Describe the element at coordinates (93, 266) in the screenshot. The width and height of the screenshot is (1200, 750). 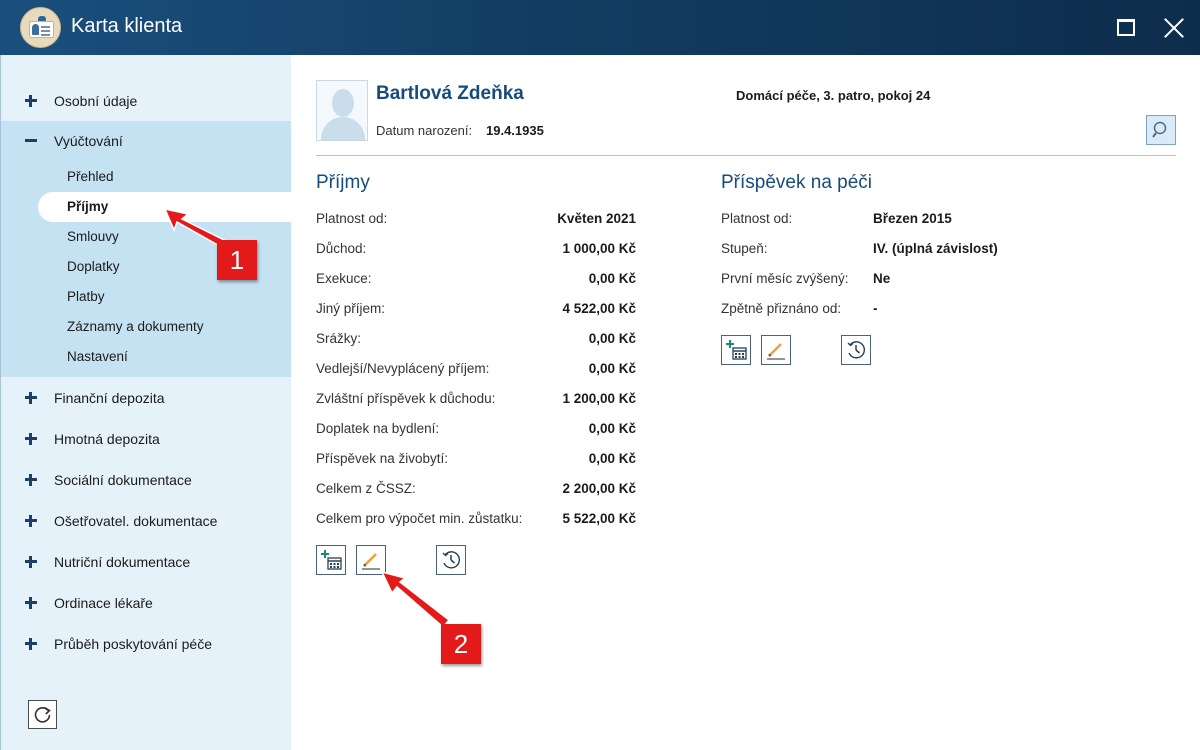
I see `sidebar-subitem-label: Doplatky` at that location.